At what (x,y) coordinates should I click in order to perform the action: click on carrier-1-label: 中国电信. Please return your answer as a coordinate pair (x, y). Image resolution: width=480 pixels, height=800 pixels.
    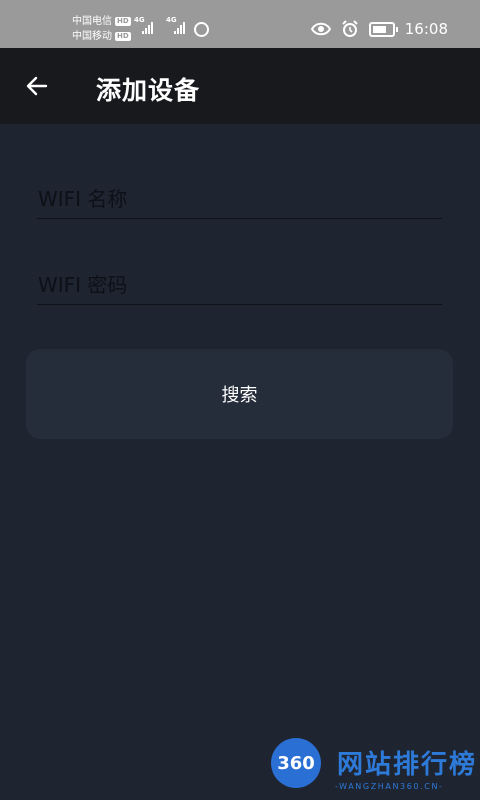
    Looking at the image, I should click on (92, 21).